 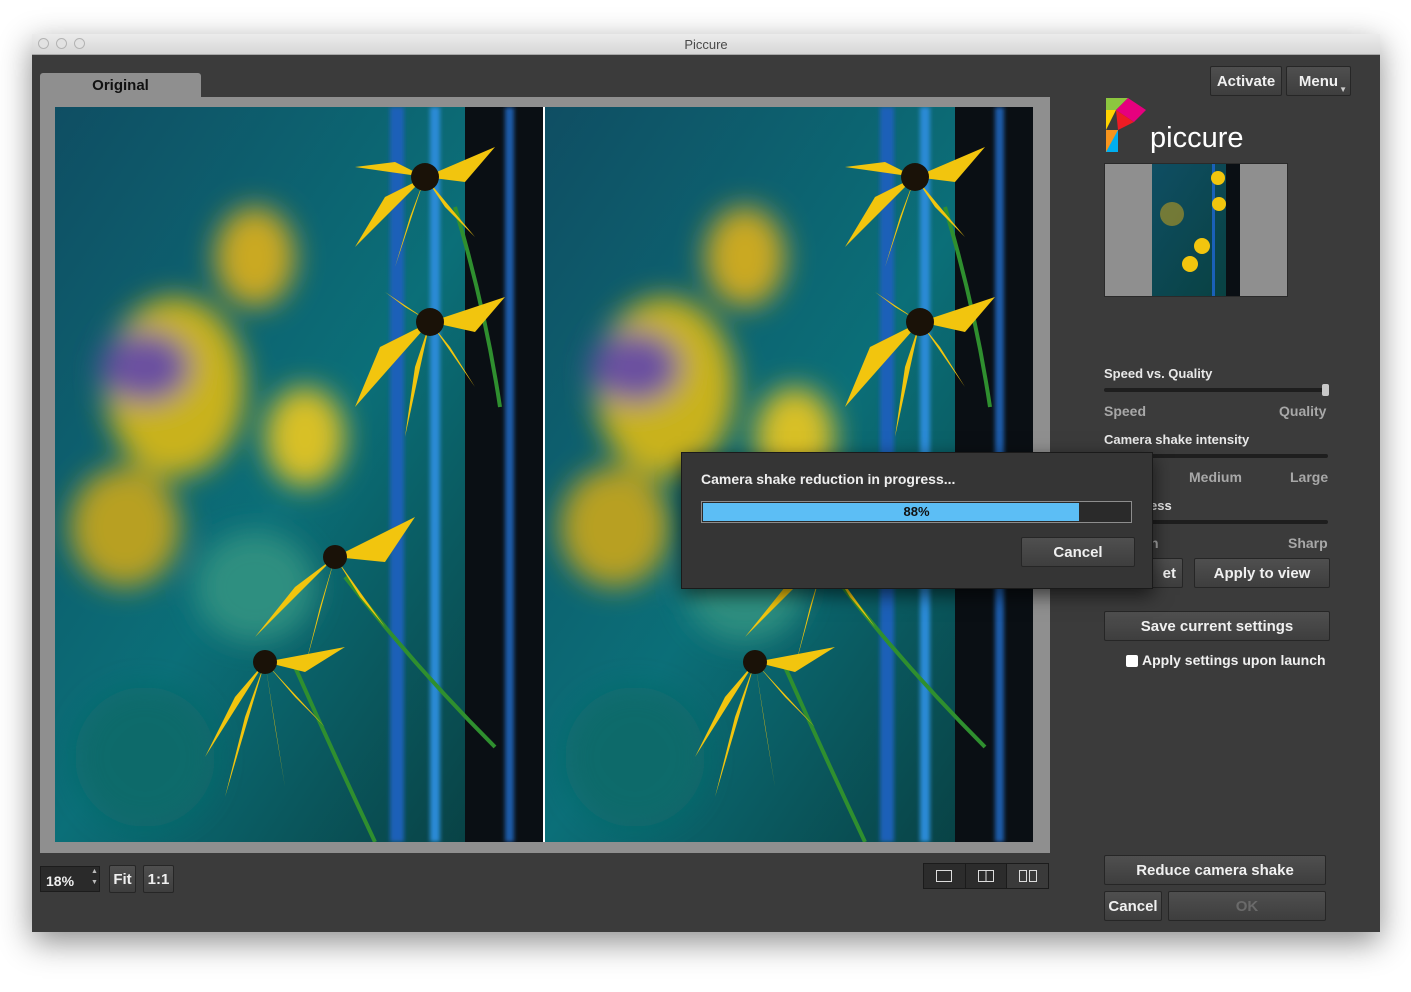 I want to click on activate-button: Activate, so click(x=1246, y=81).